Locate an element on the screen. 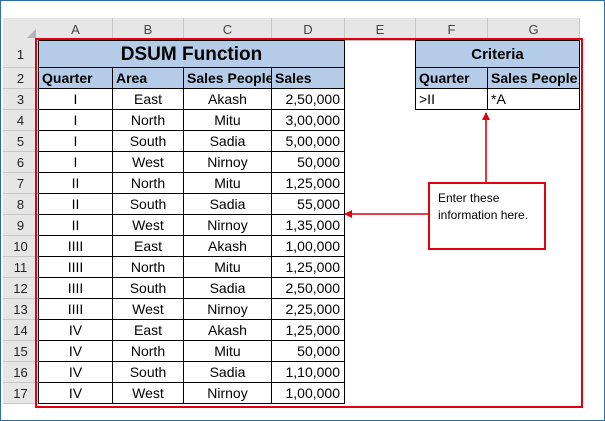 This screenshot has width=605, height=421. row-header: 11 is located at coordinates (21, 267).